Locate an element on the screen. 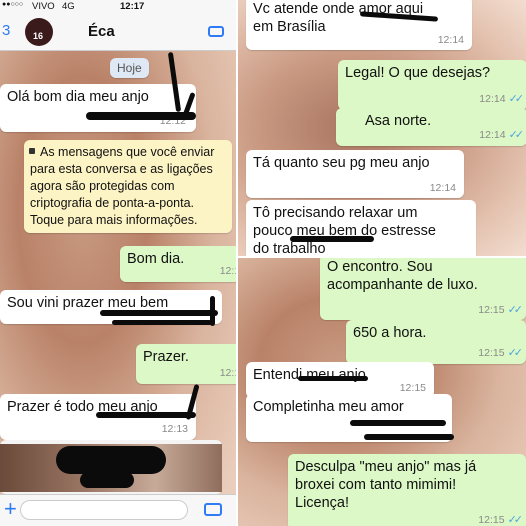 The image size is (526, 526). status-bar: ●●○○○ VIVO 4G 12:17 is located at coordinates (118, 7).